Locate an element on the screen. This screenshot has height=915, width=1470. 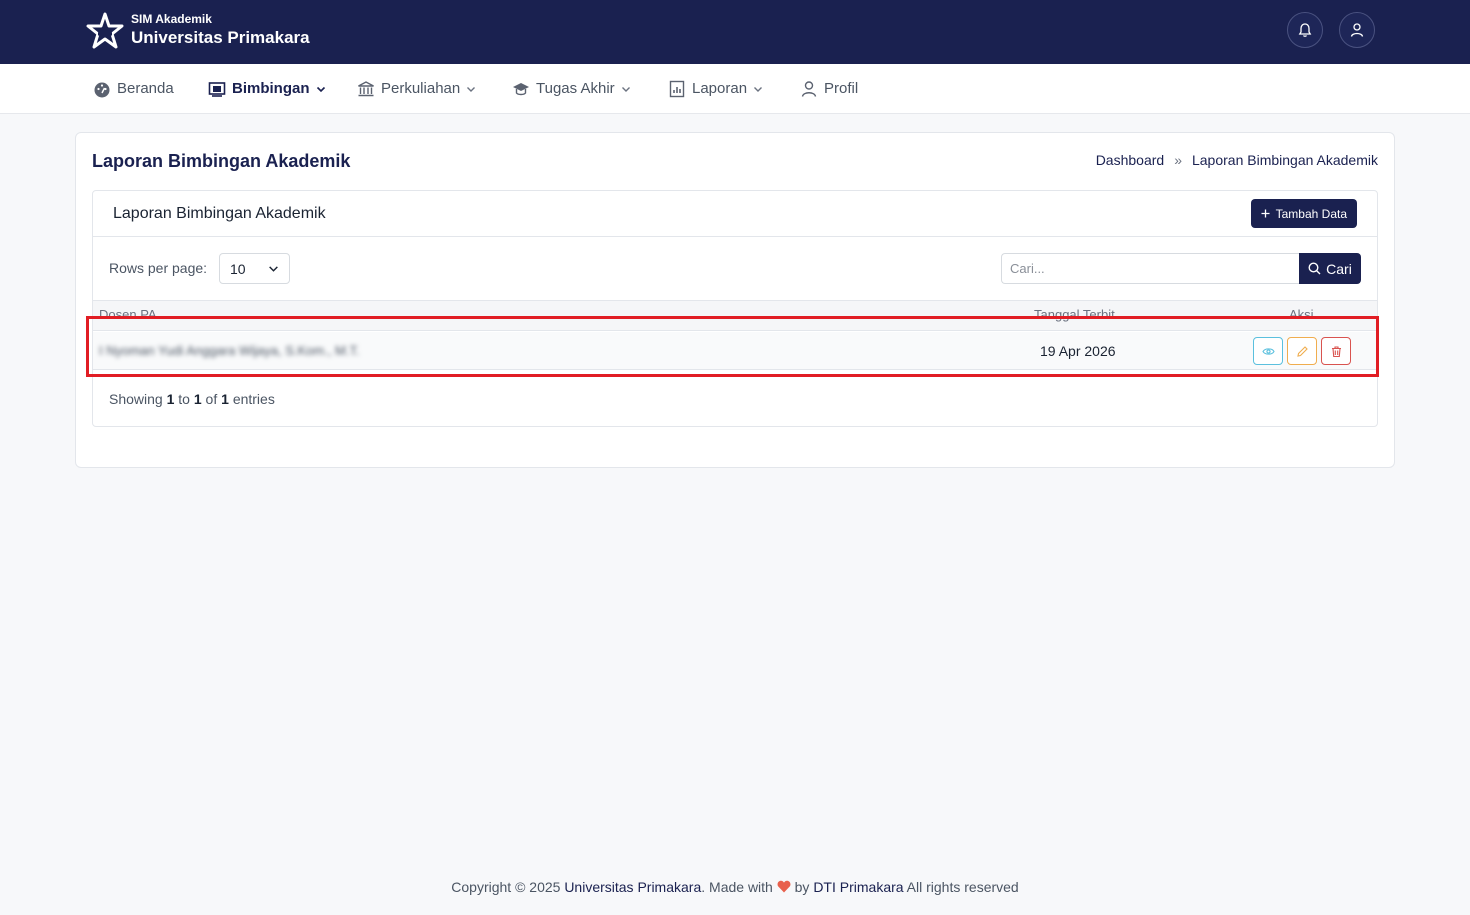
rows-per-page-label: Rows per page: is located at coordinates (158, 268).